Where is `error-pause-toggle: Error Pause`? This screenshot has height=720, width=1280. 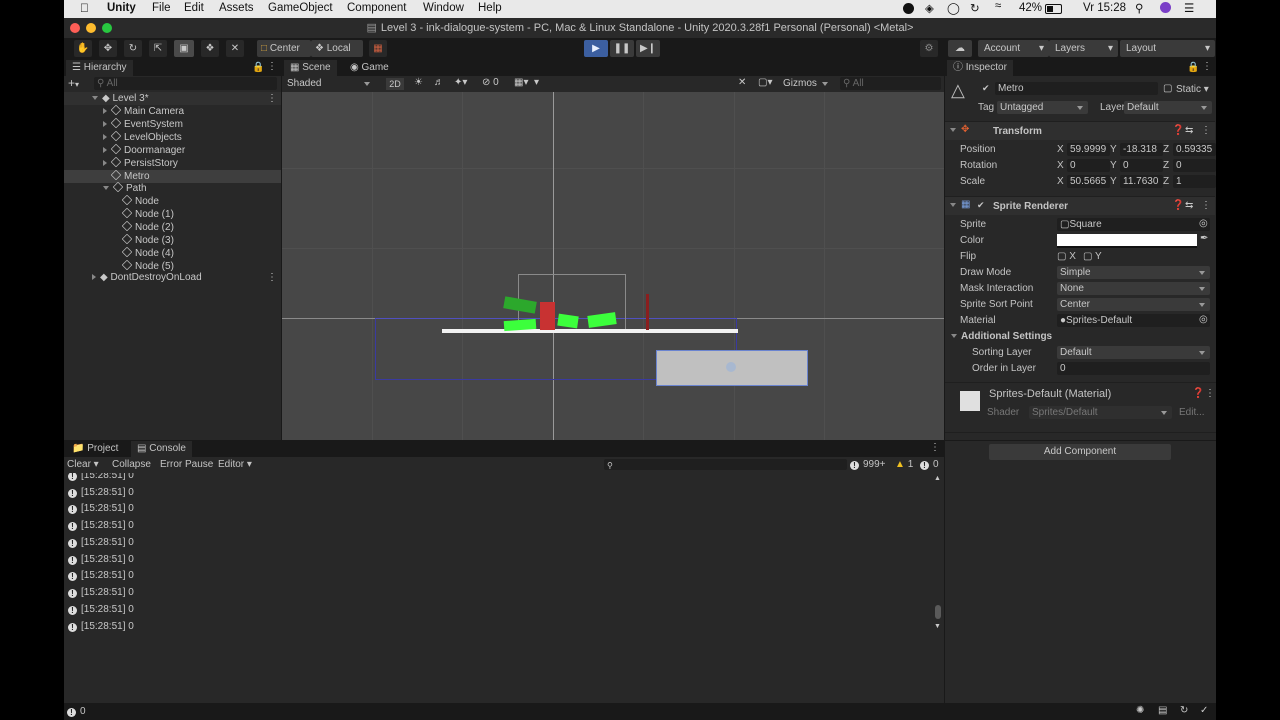 error-pause-toggle: Error Pause is located at coordinates (186, 464).